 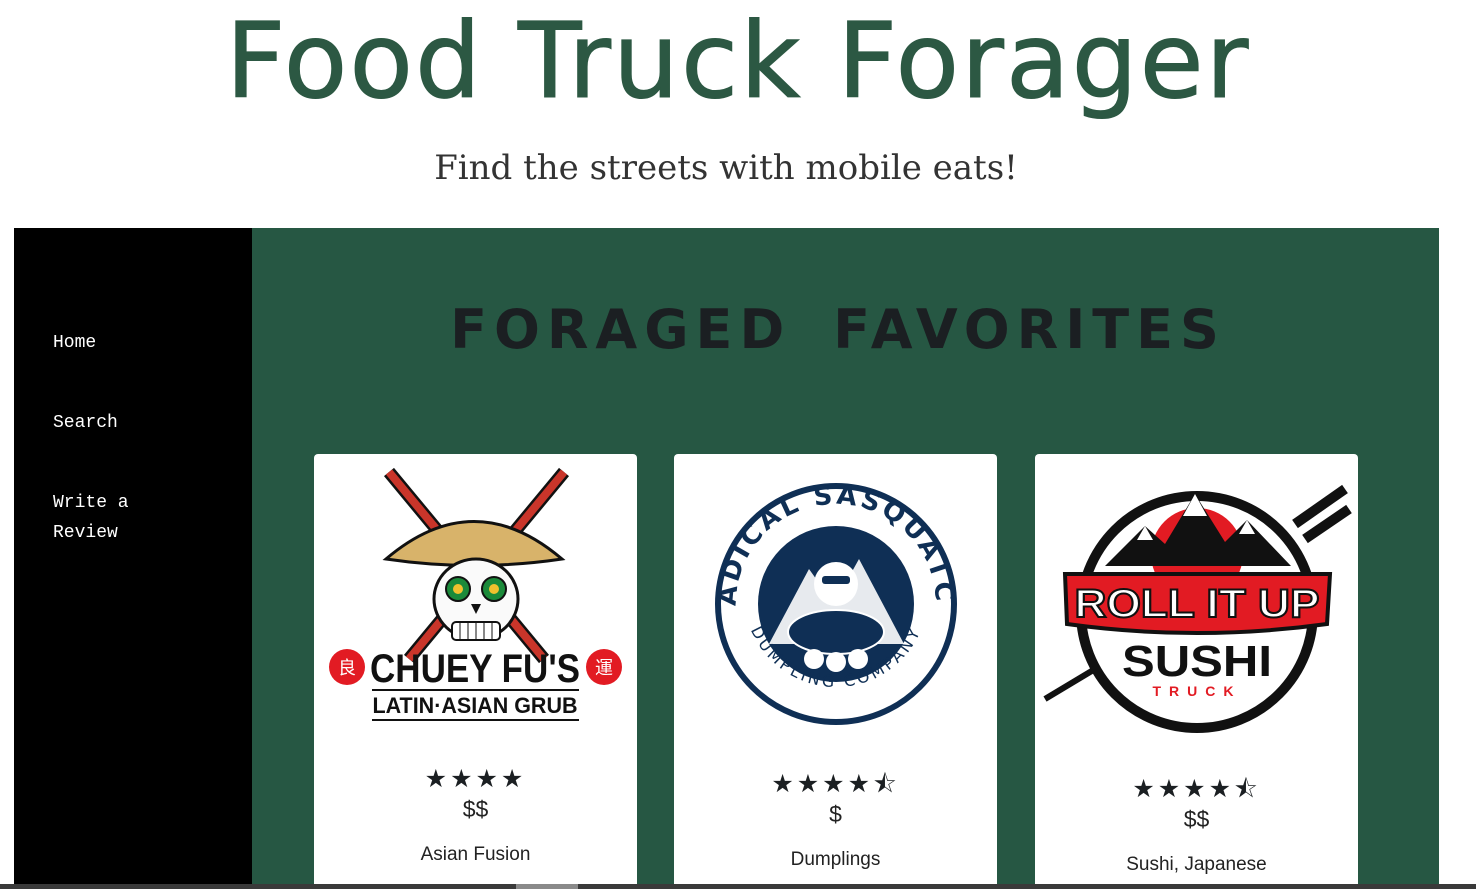 What do you see at coordinates (475, 778) in the screenshot?
I see `star-rating: ★★★★` at bounding box center [475, 778].